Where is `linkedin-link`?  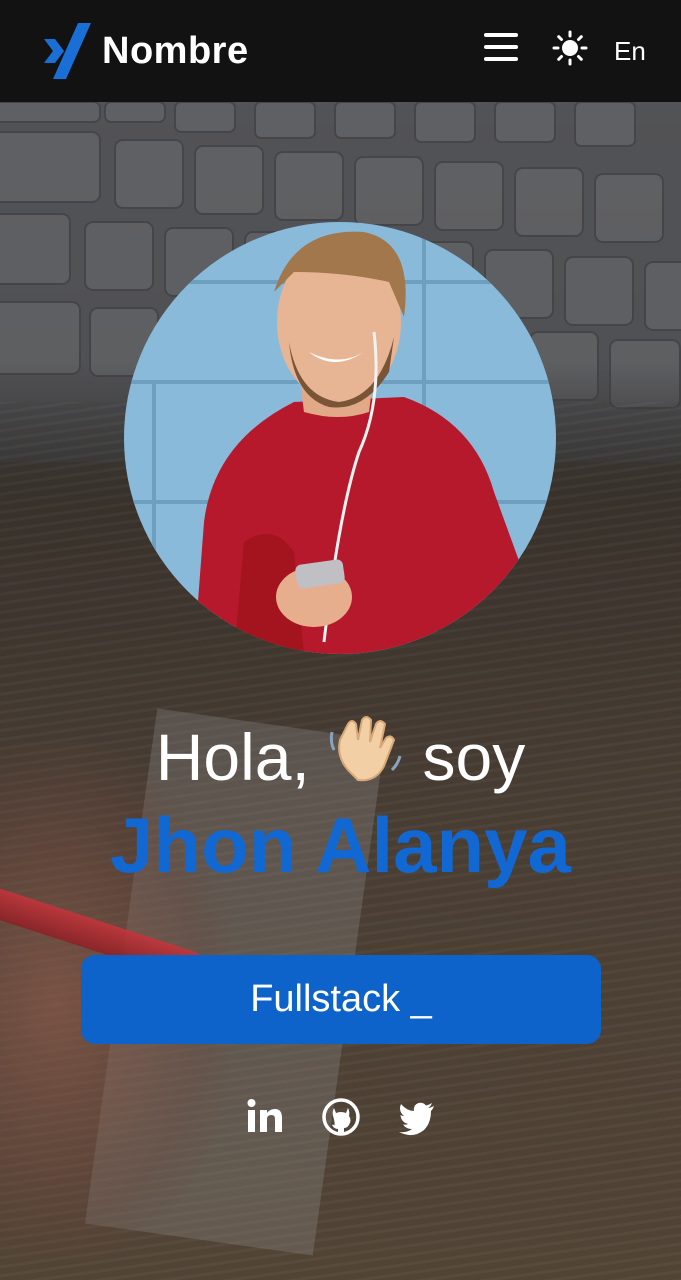 linkedin-link is located at coordinates (265, 1117).